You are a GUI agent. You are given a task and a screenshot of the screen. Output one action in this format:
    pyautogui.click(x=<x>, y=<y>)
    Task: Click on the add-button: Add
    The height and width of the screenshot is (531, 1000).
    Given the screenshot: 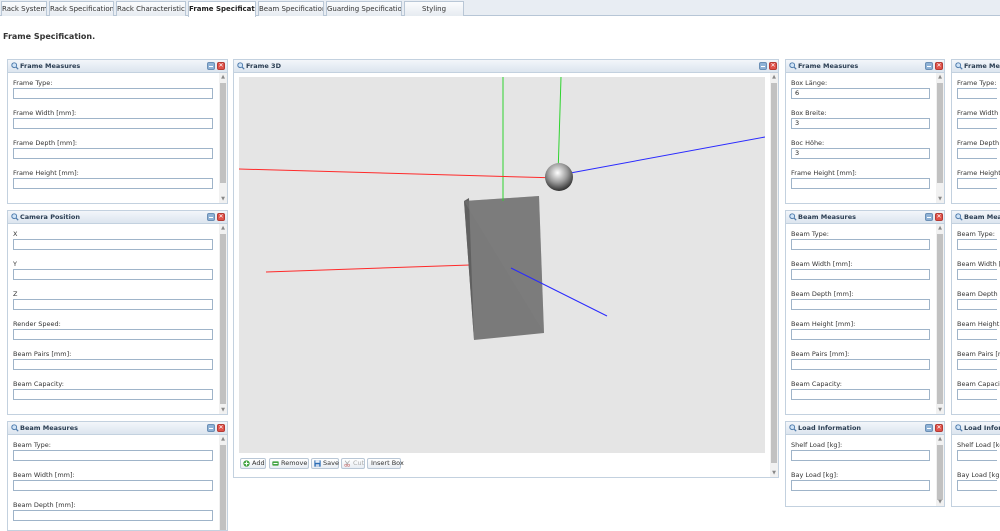 What is the action you would take?
    pyautogui.click(x=253, y=463)
    